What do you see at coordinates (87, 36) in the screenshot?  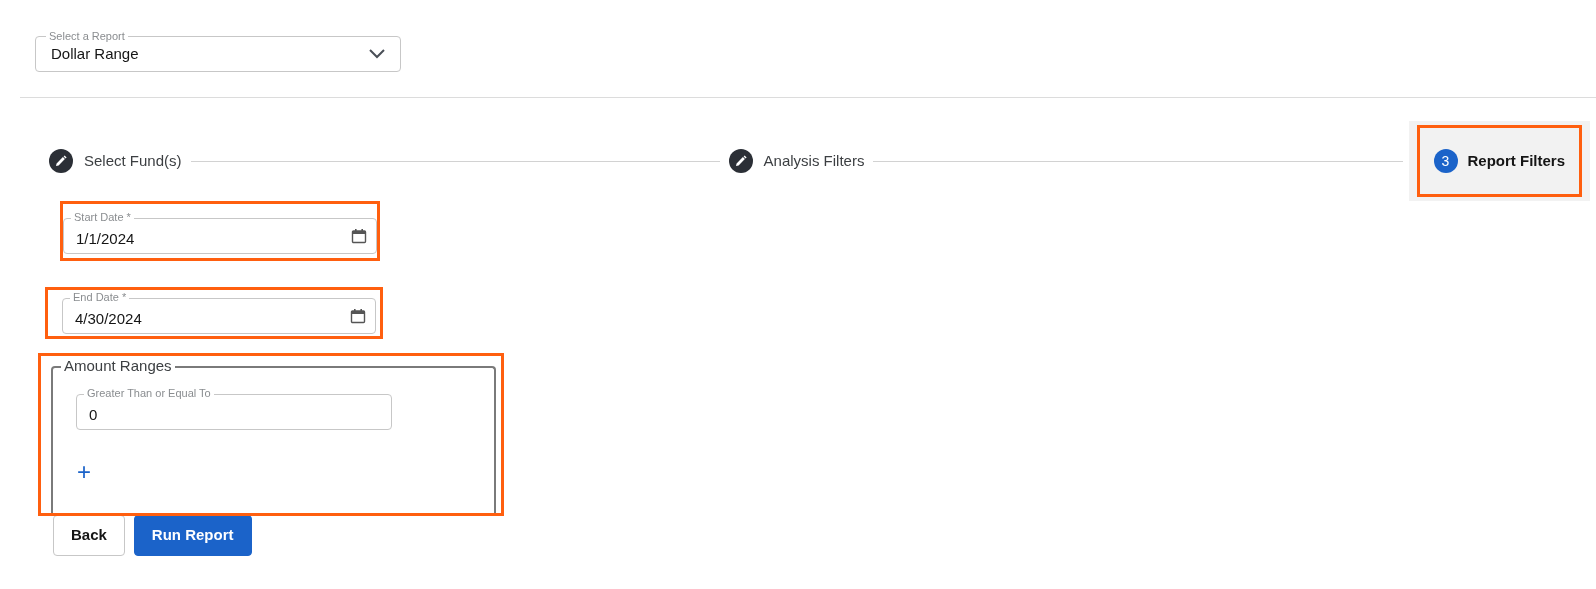 I see `field-label: Select a Report` at bounding box center [87, 36].